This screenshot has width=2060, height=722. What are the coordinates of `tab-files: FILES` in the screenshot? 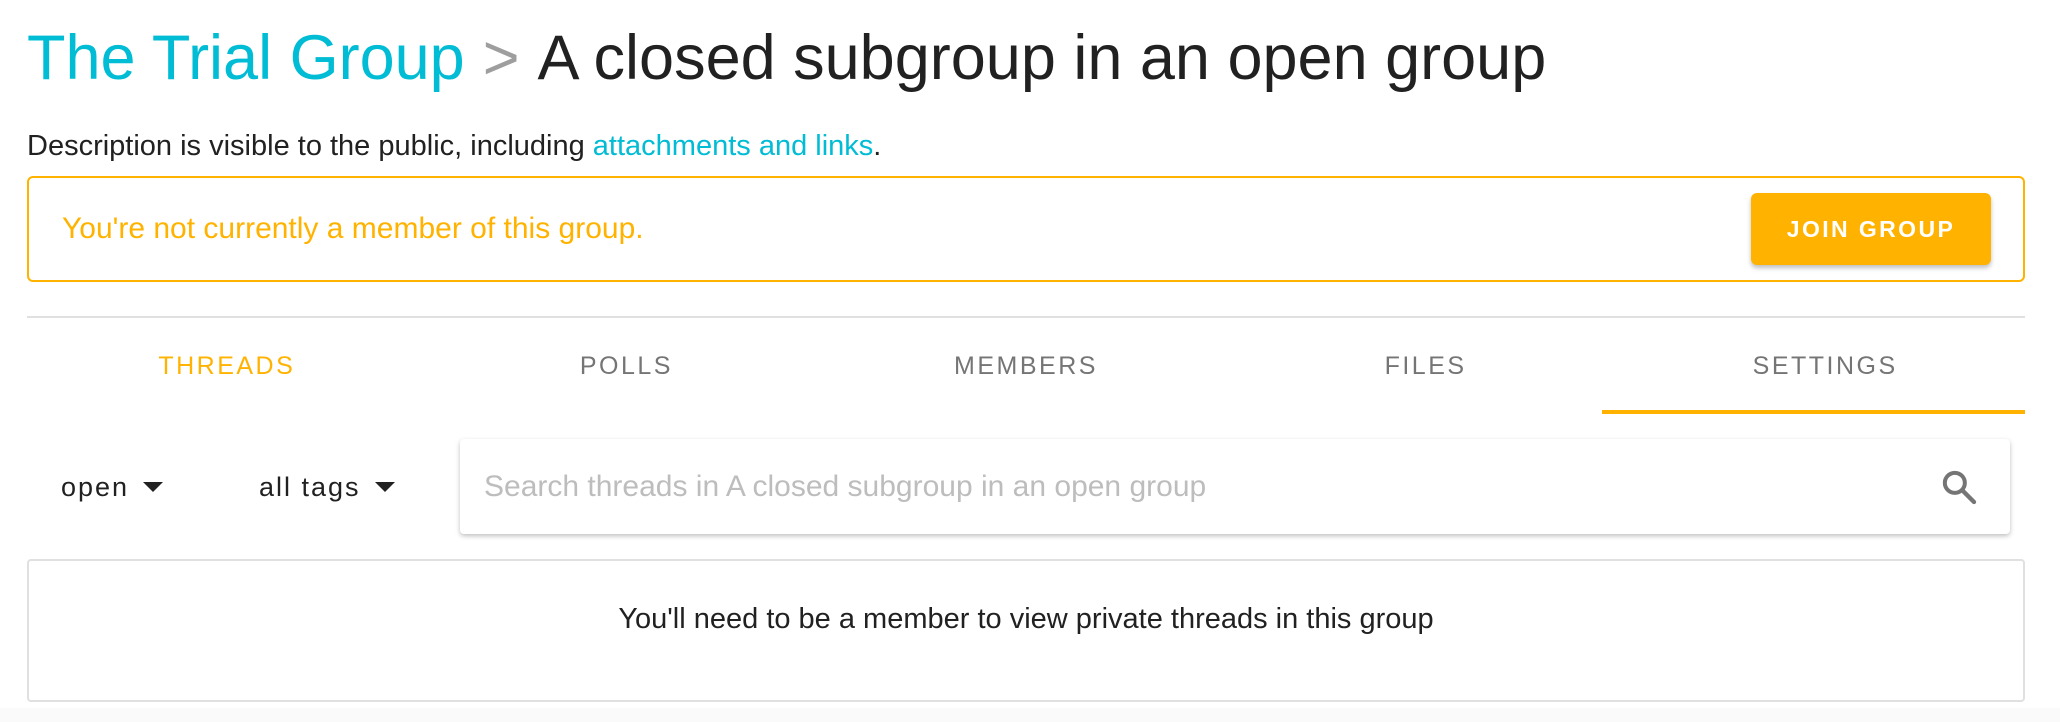 It's located at (1426, 366).